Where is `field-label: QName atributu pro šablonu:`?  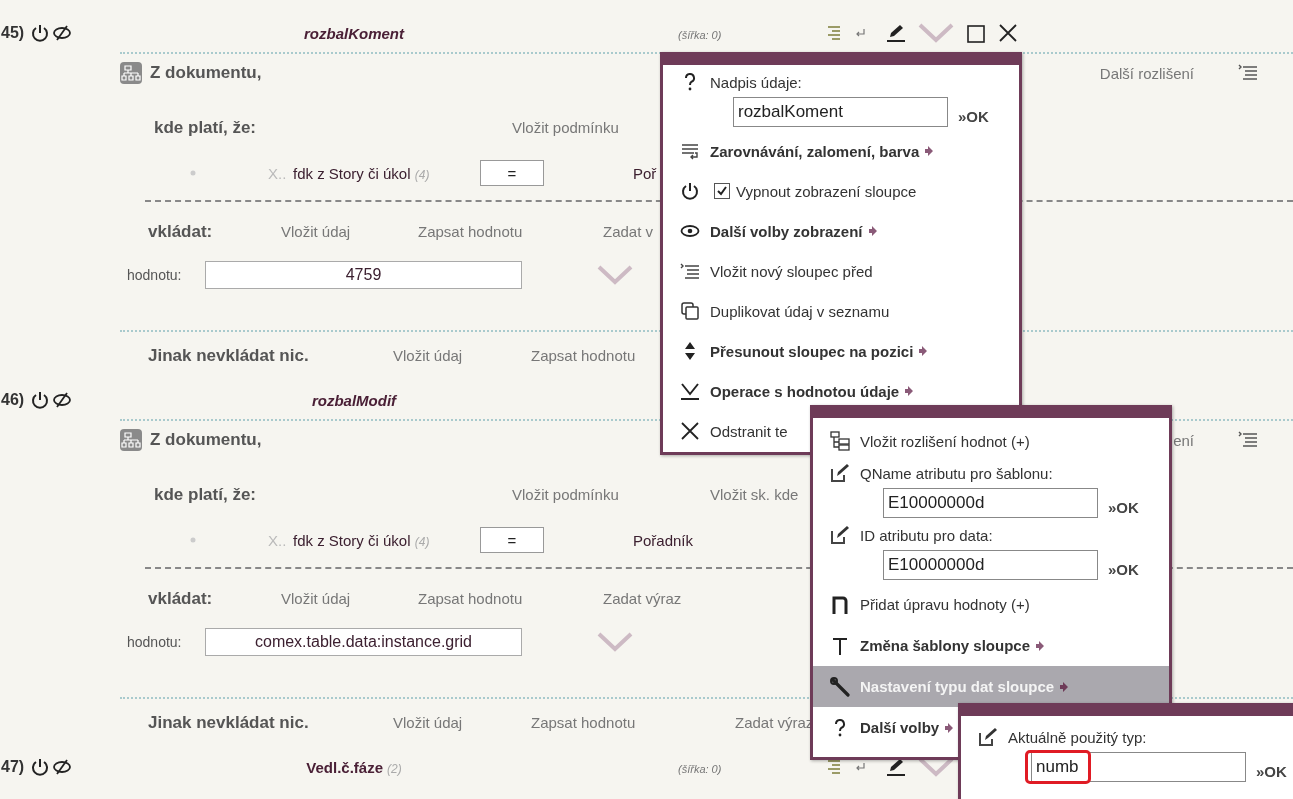 field-label: QName atributu pro šablonu: is located at coordinates (956, 473).